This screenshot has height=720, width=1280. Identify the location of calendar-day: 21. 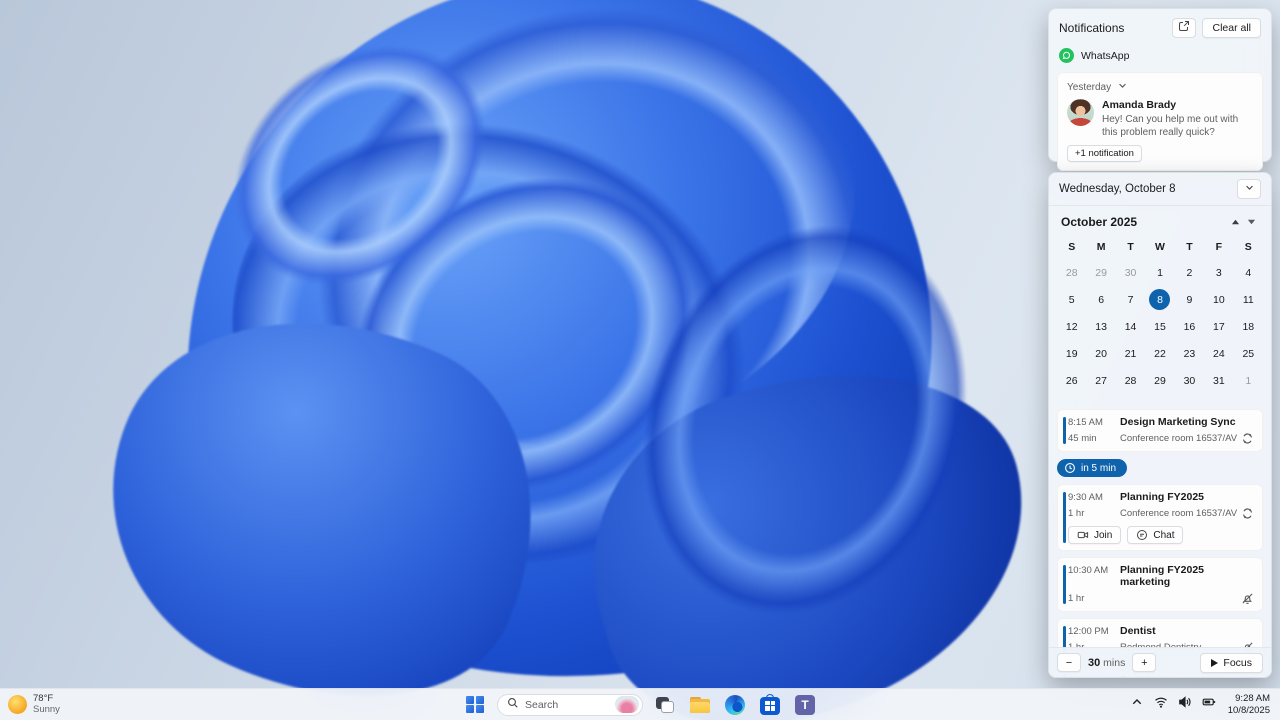
(1130, 353).